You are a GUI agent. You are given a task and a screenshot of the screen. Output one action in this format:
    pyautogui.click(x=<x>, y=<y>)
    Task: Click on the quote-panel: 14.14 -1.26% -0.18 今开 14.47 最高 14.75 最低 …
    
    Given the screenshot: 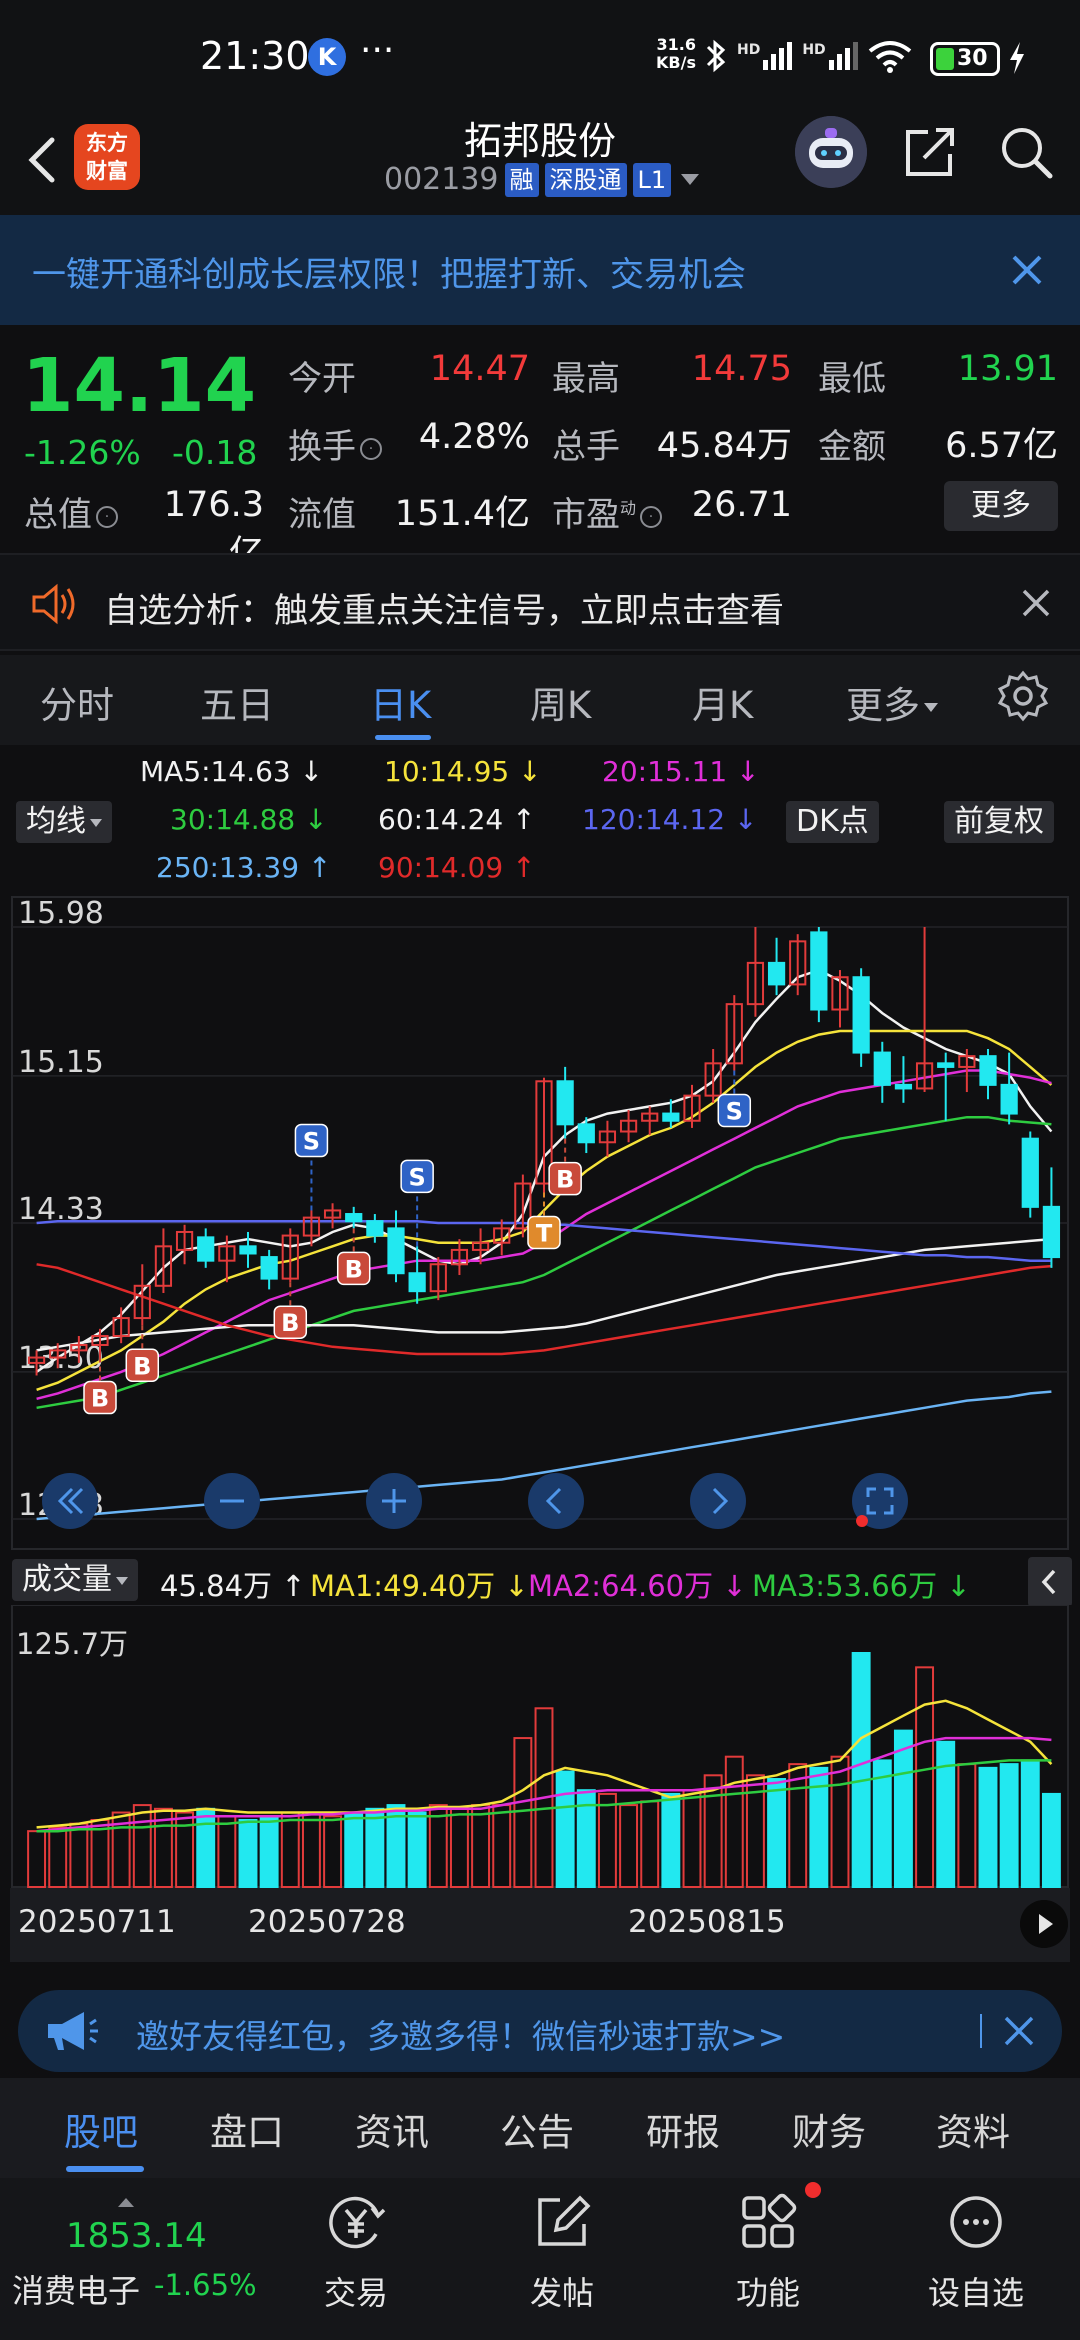 What is the action you would take?
    pyautogui.click(x=540, y=449)
    